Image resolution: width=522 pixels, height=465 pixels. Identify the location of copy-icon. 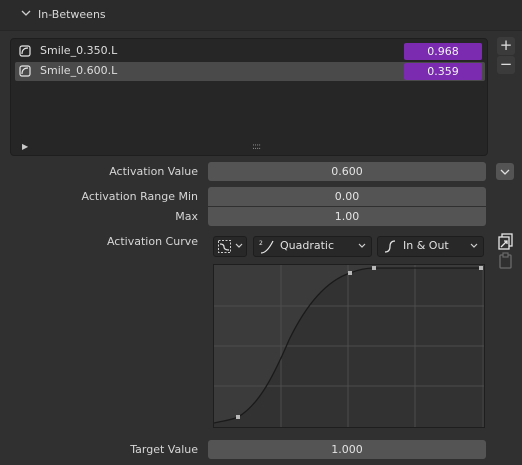
(505, 241).